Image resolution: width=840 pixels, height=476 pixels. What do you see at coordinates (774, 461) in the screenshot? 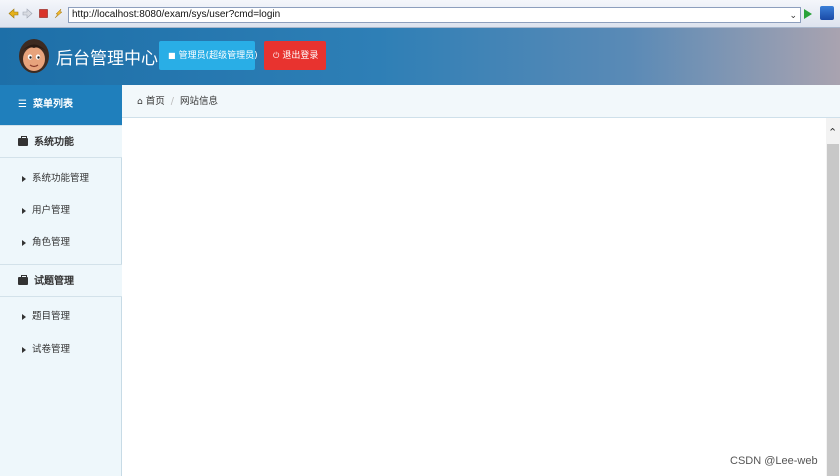
I see `watermark: CSDN @Lee-web` at bounding box center [774, 461].